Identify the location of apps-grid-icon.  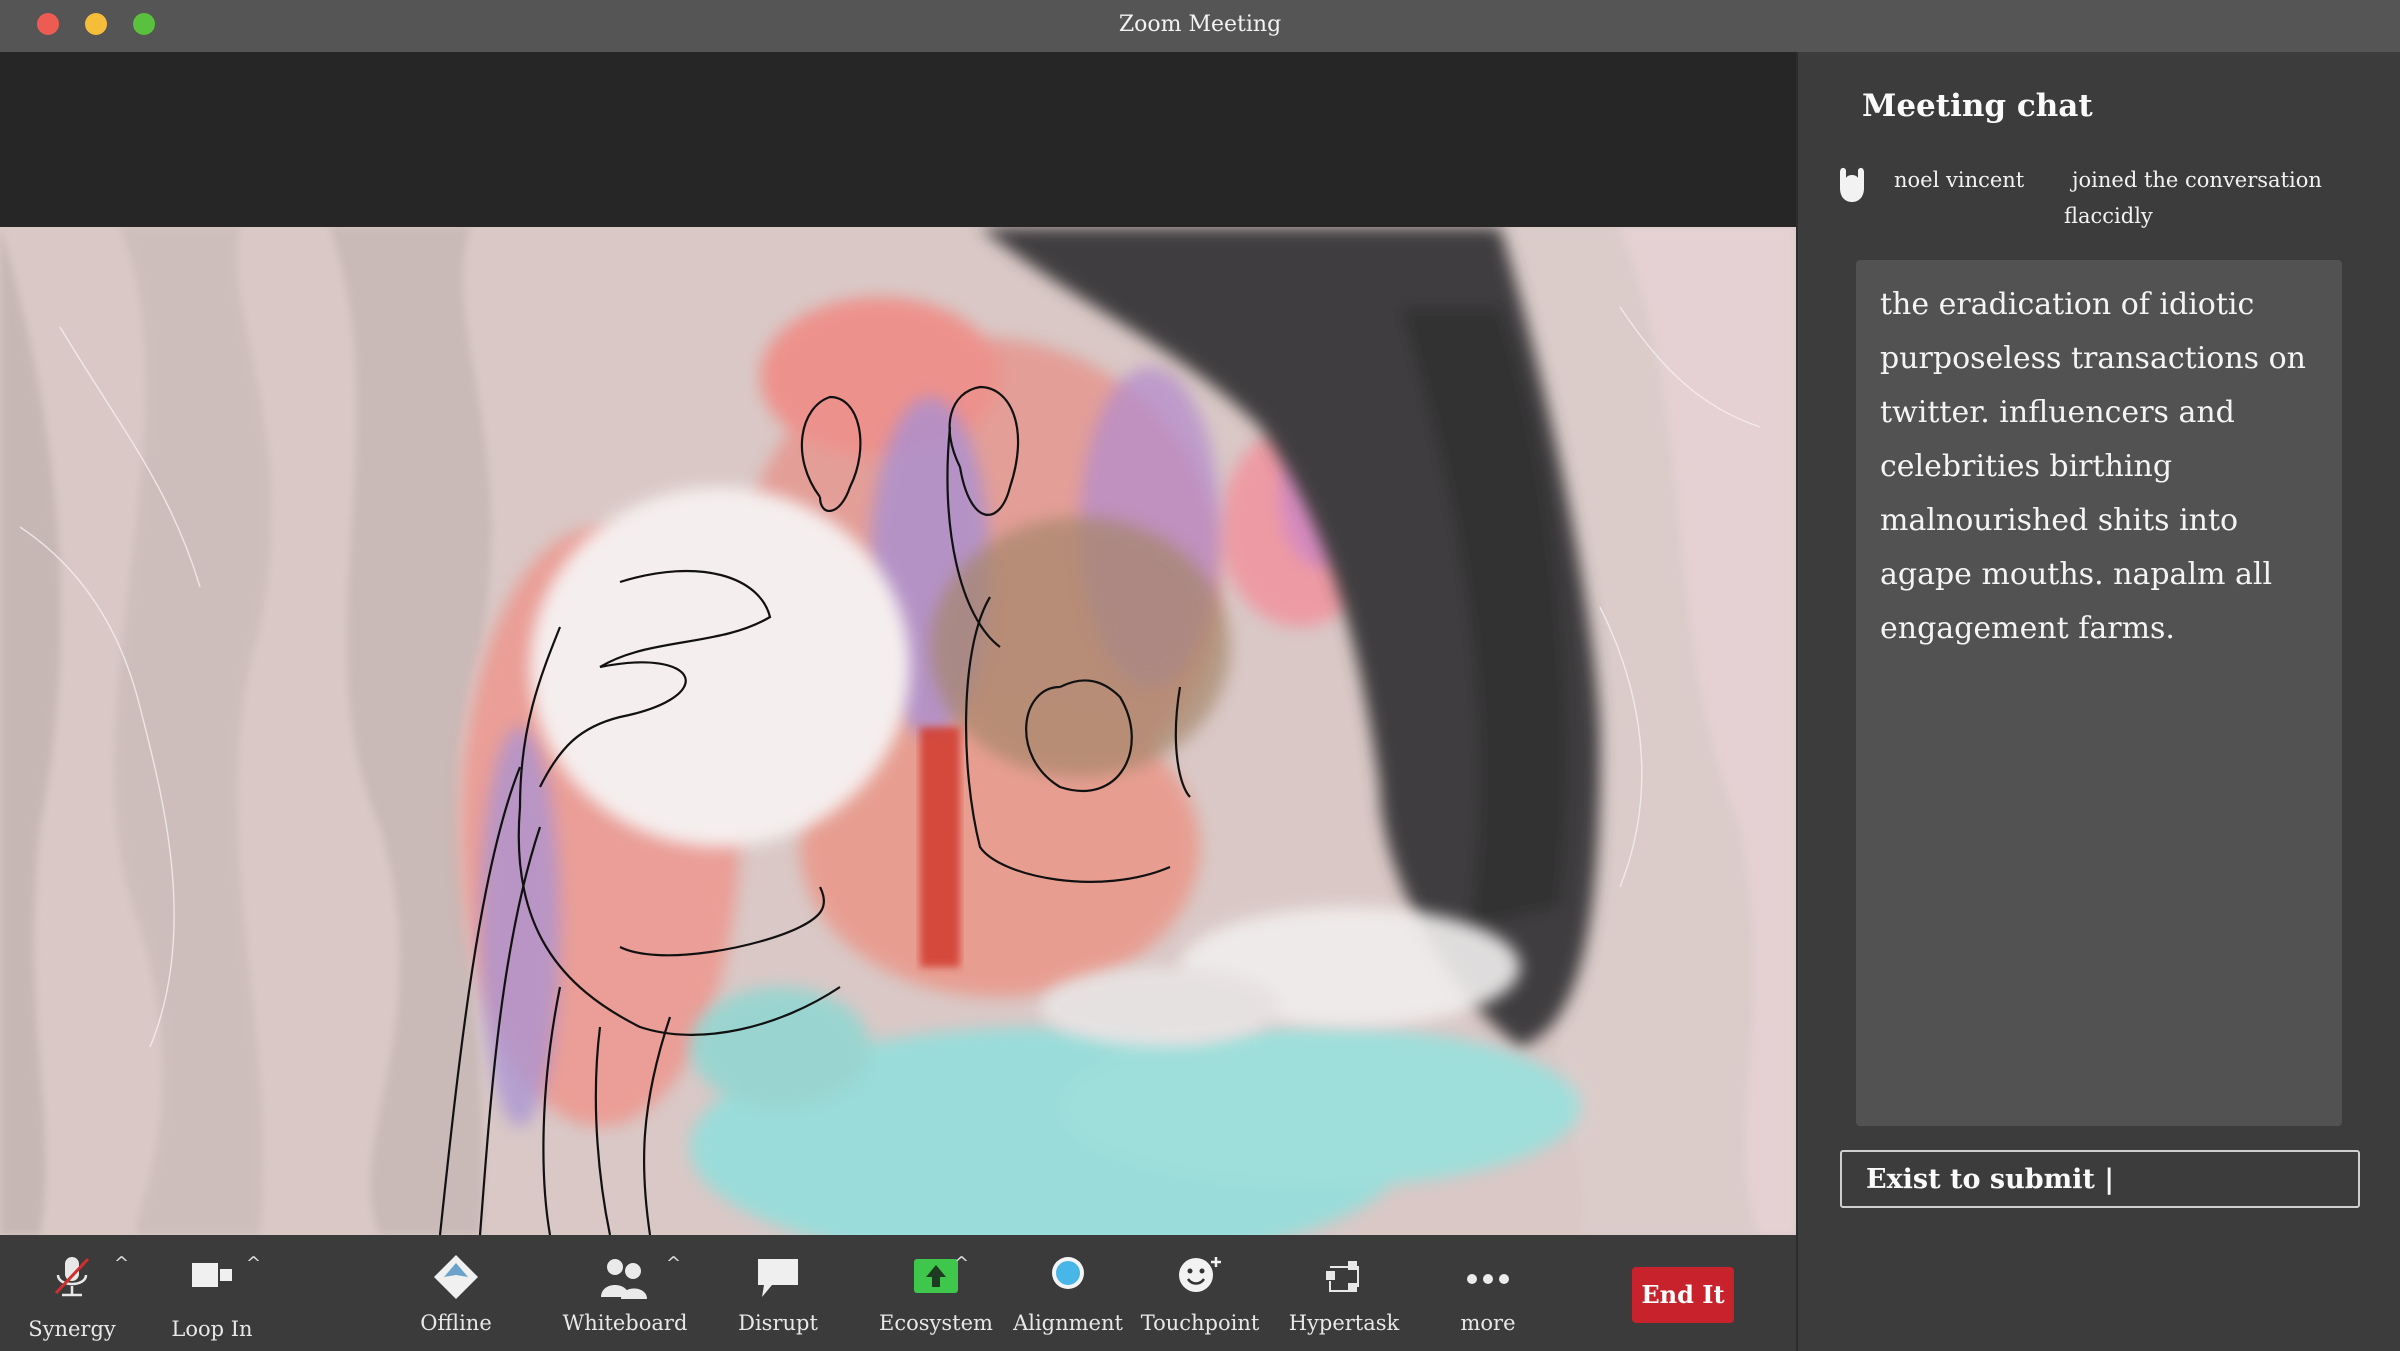
(1342, 1276).